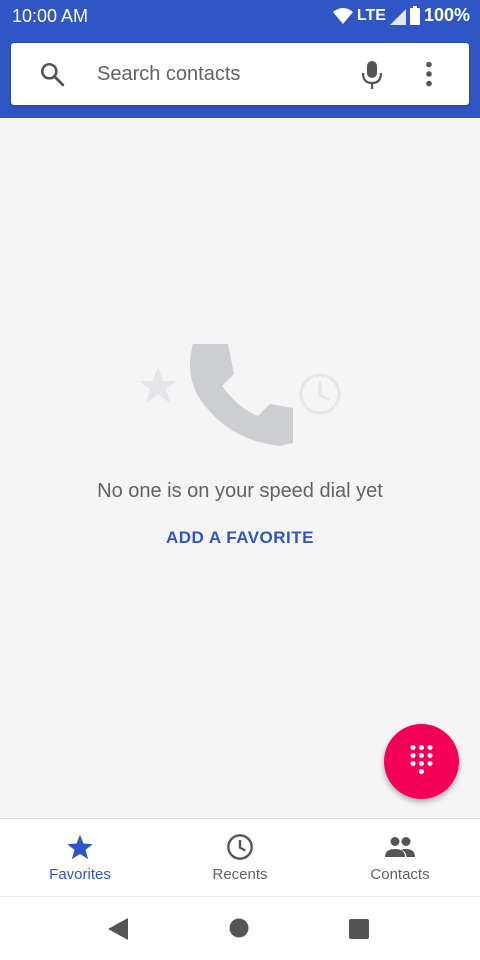  Describe the element at coordinates (400, 847) in the screenshot. I see `people-icon` at that location.